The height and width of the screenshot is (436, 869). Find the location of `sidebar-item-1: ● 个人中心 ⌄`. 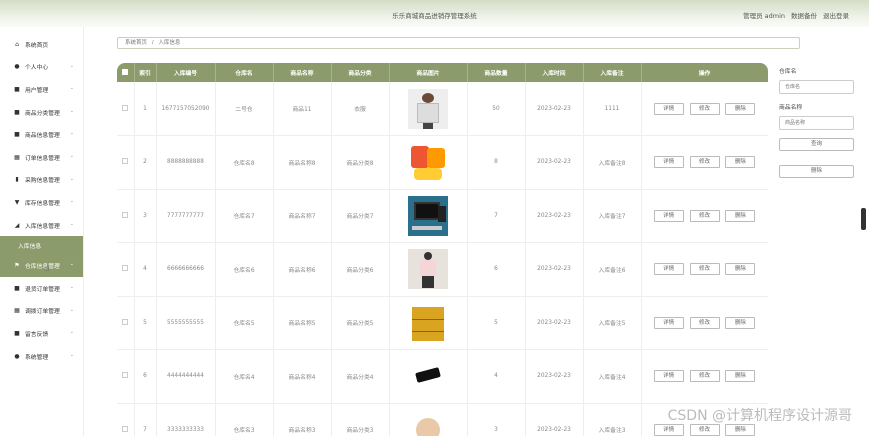

sidebar-item-1: ● 个人中心 ⌄ is located at coordinates (41, 67).